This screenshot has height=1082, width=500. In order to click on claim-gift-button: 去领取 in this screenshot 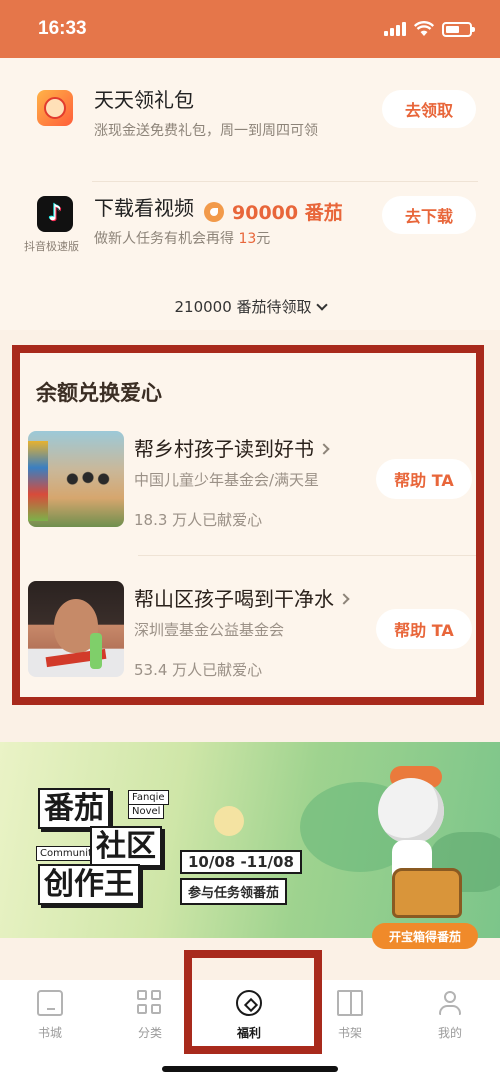, I will do `click(429, 109)`.